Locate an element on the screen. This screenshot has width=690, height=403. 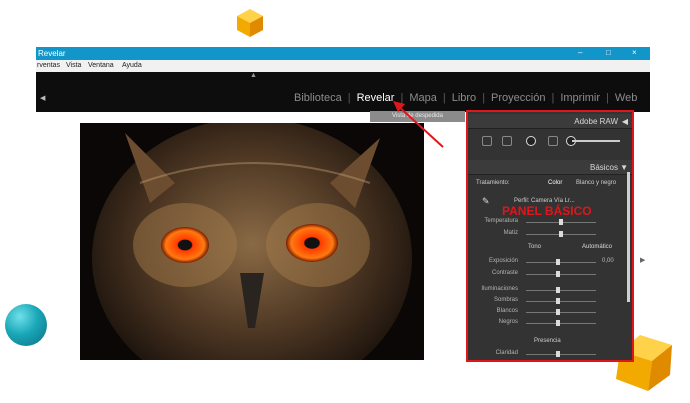
panel-header-label: Adobe RAW is located at coordinates (596, 121).